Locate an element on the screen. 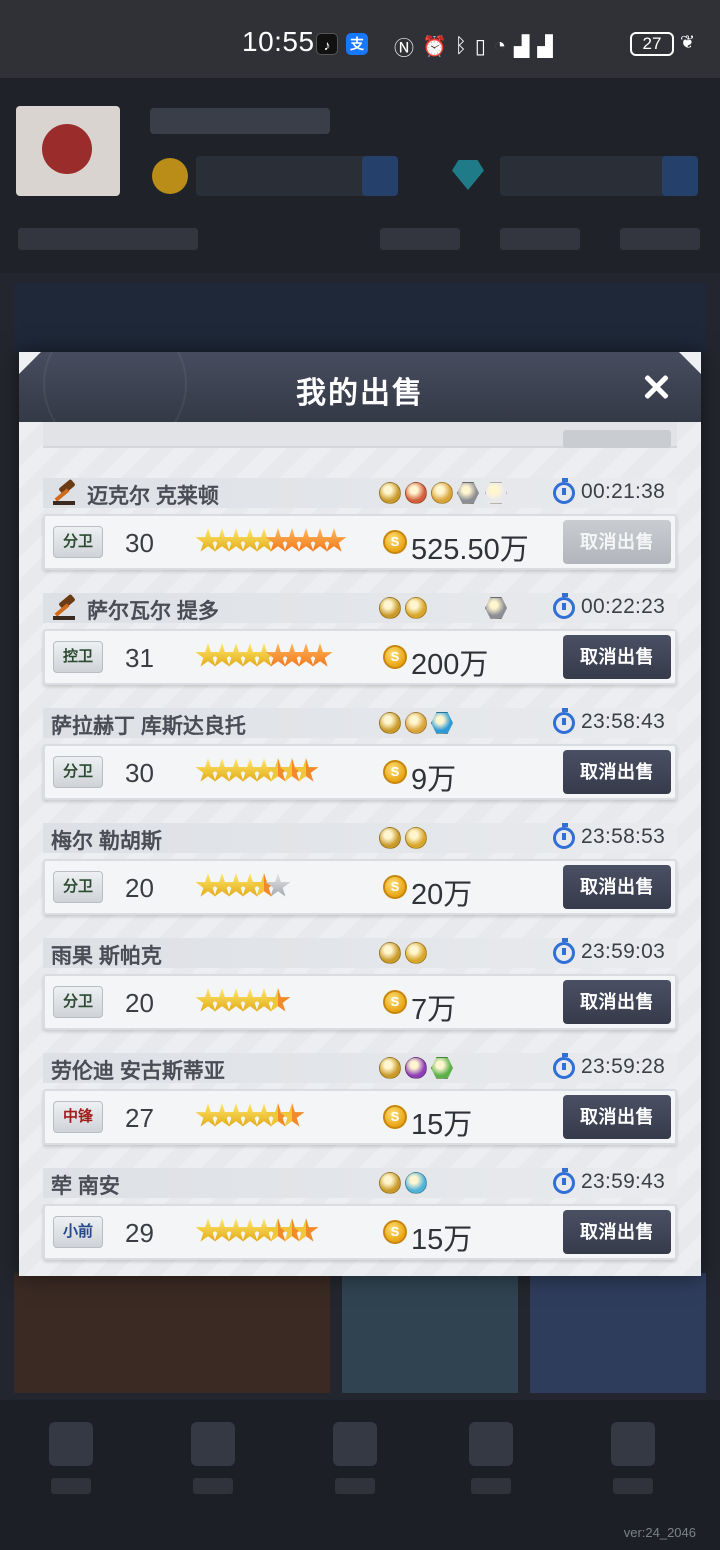 The width and height of the screenshot is (720, 1550). coin-icon is located at coordinates (170, 176).